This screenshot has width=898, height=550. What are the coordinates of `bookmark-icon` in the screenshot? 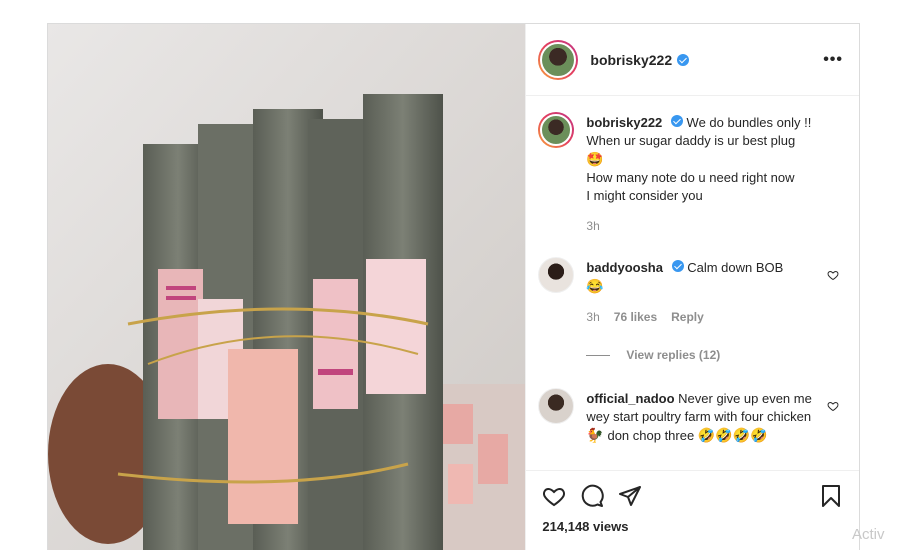 It's located at (831, 496).